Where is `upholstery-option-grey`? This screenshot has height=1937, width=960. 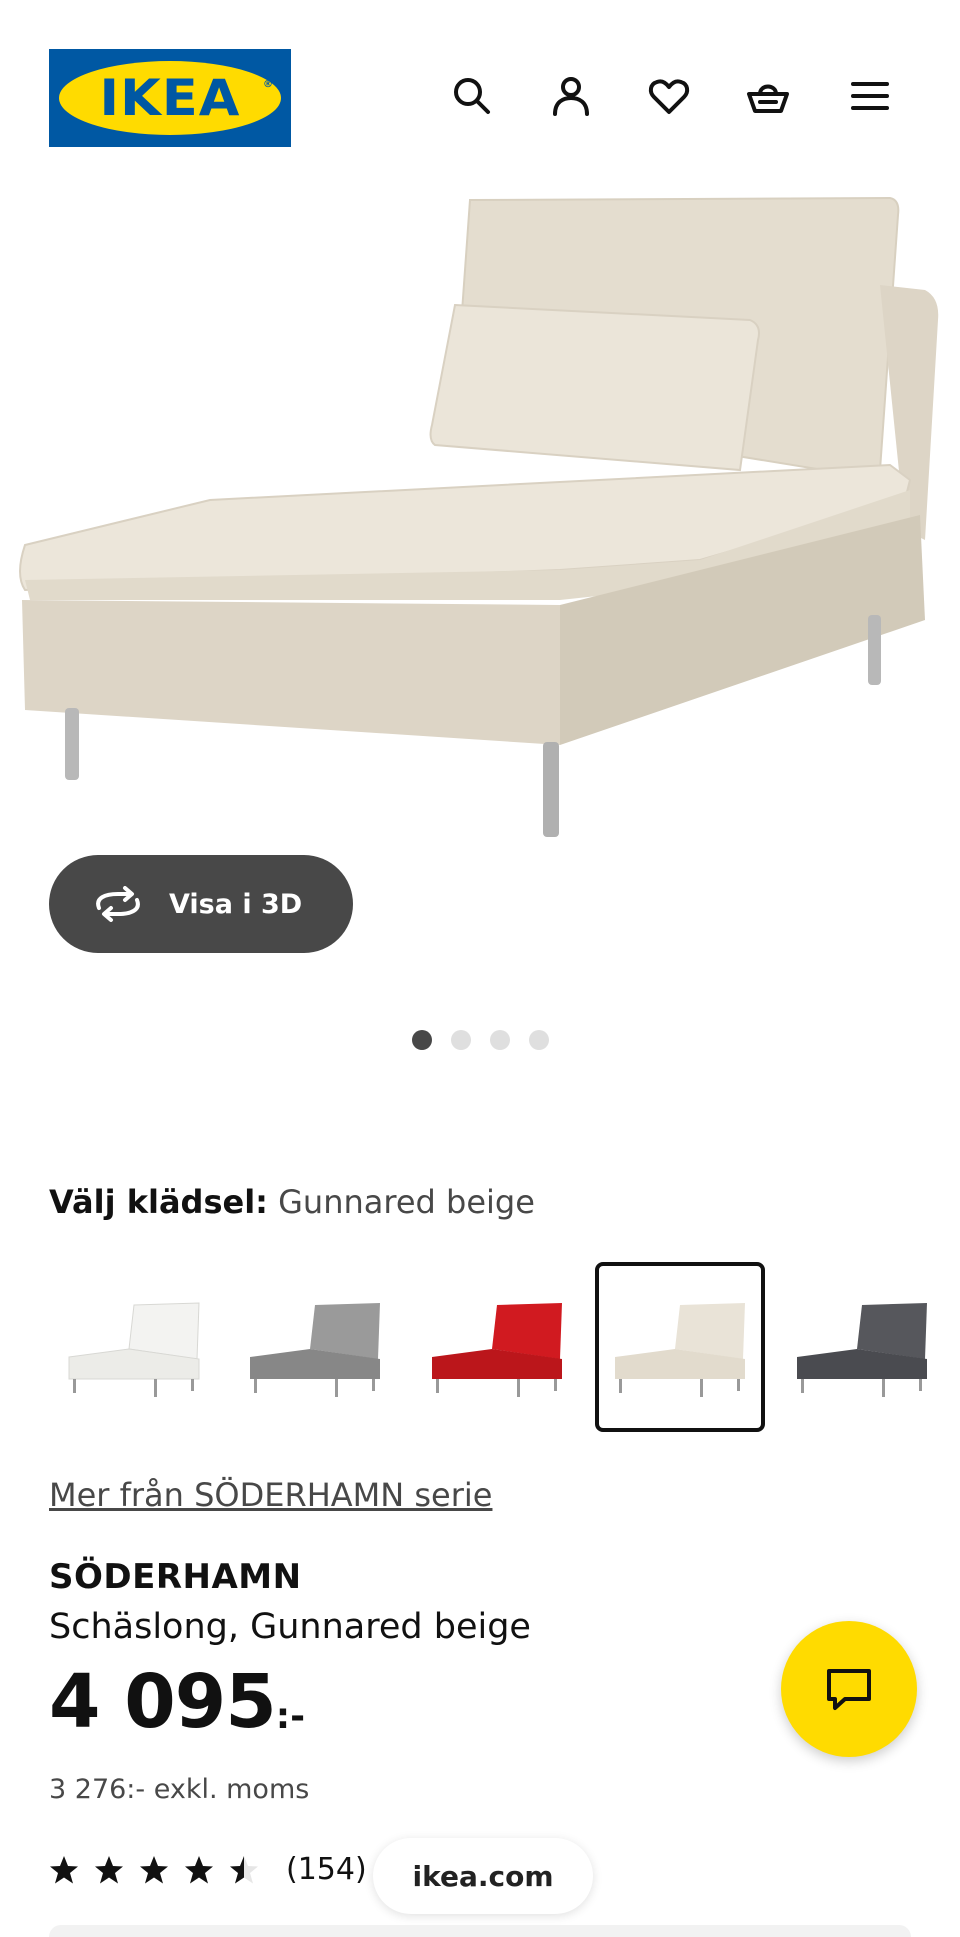 upholstery-option-grey is located at coordinates (315, 1347).